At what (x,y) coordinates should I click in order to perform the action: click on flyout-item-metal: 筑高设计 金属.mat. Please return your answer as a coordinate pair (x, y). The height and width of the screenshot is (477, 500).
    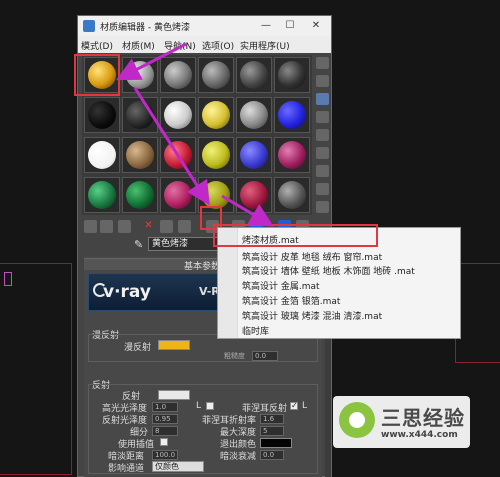
    Looking at the image, I should click on (281, 285).